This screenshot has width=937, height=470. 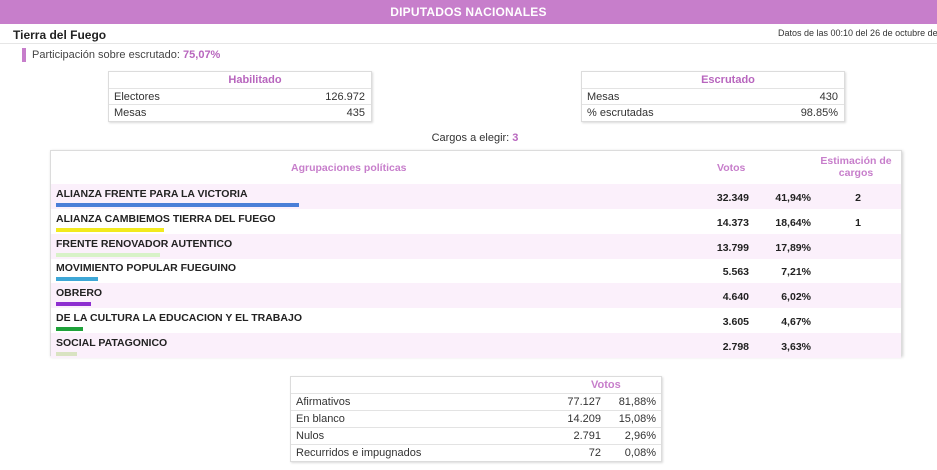 I want to click on party-votes: 13.799, so click(x=732, y=247).